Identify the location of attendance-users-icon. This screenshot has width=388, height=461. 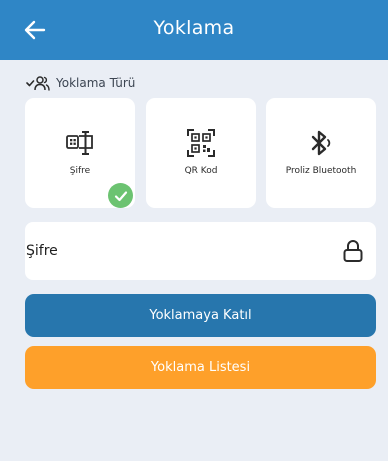
(38, 83).